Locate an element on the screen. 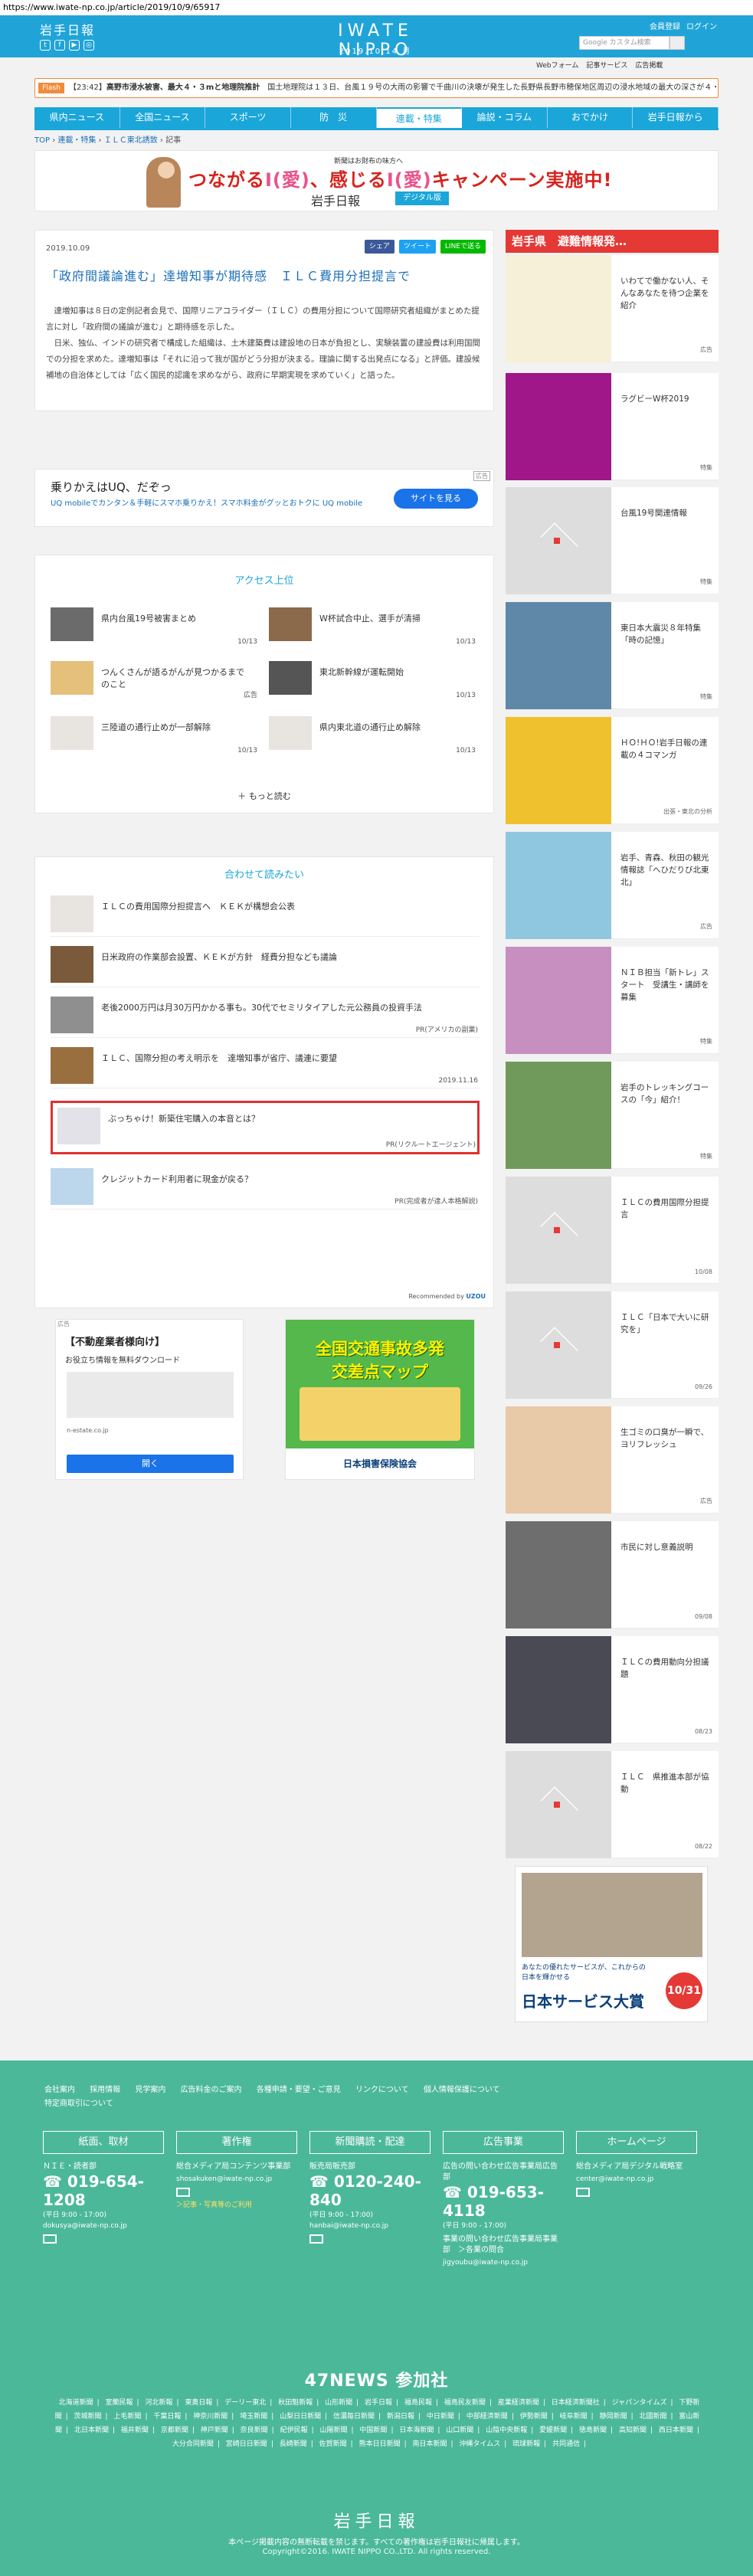  ad-link: 広告掲載 is located at coordinates (649, 65).